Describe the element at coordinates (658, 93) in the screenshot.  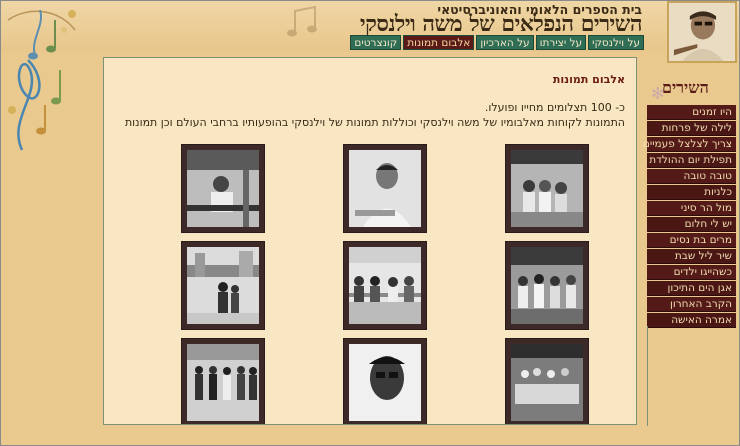
I see `flower-icon: ✻` at that location.